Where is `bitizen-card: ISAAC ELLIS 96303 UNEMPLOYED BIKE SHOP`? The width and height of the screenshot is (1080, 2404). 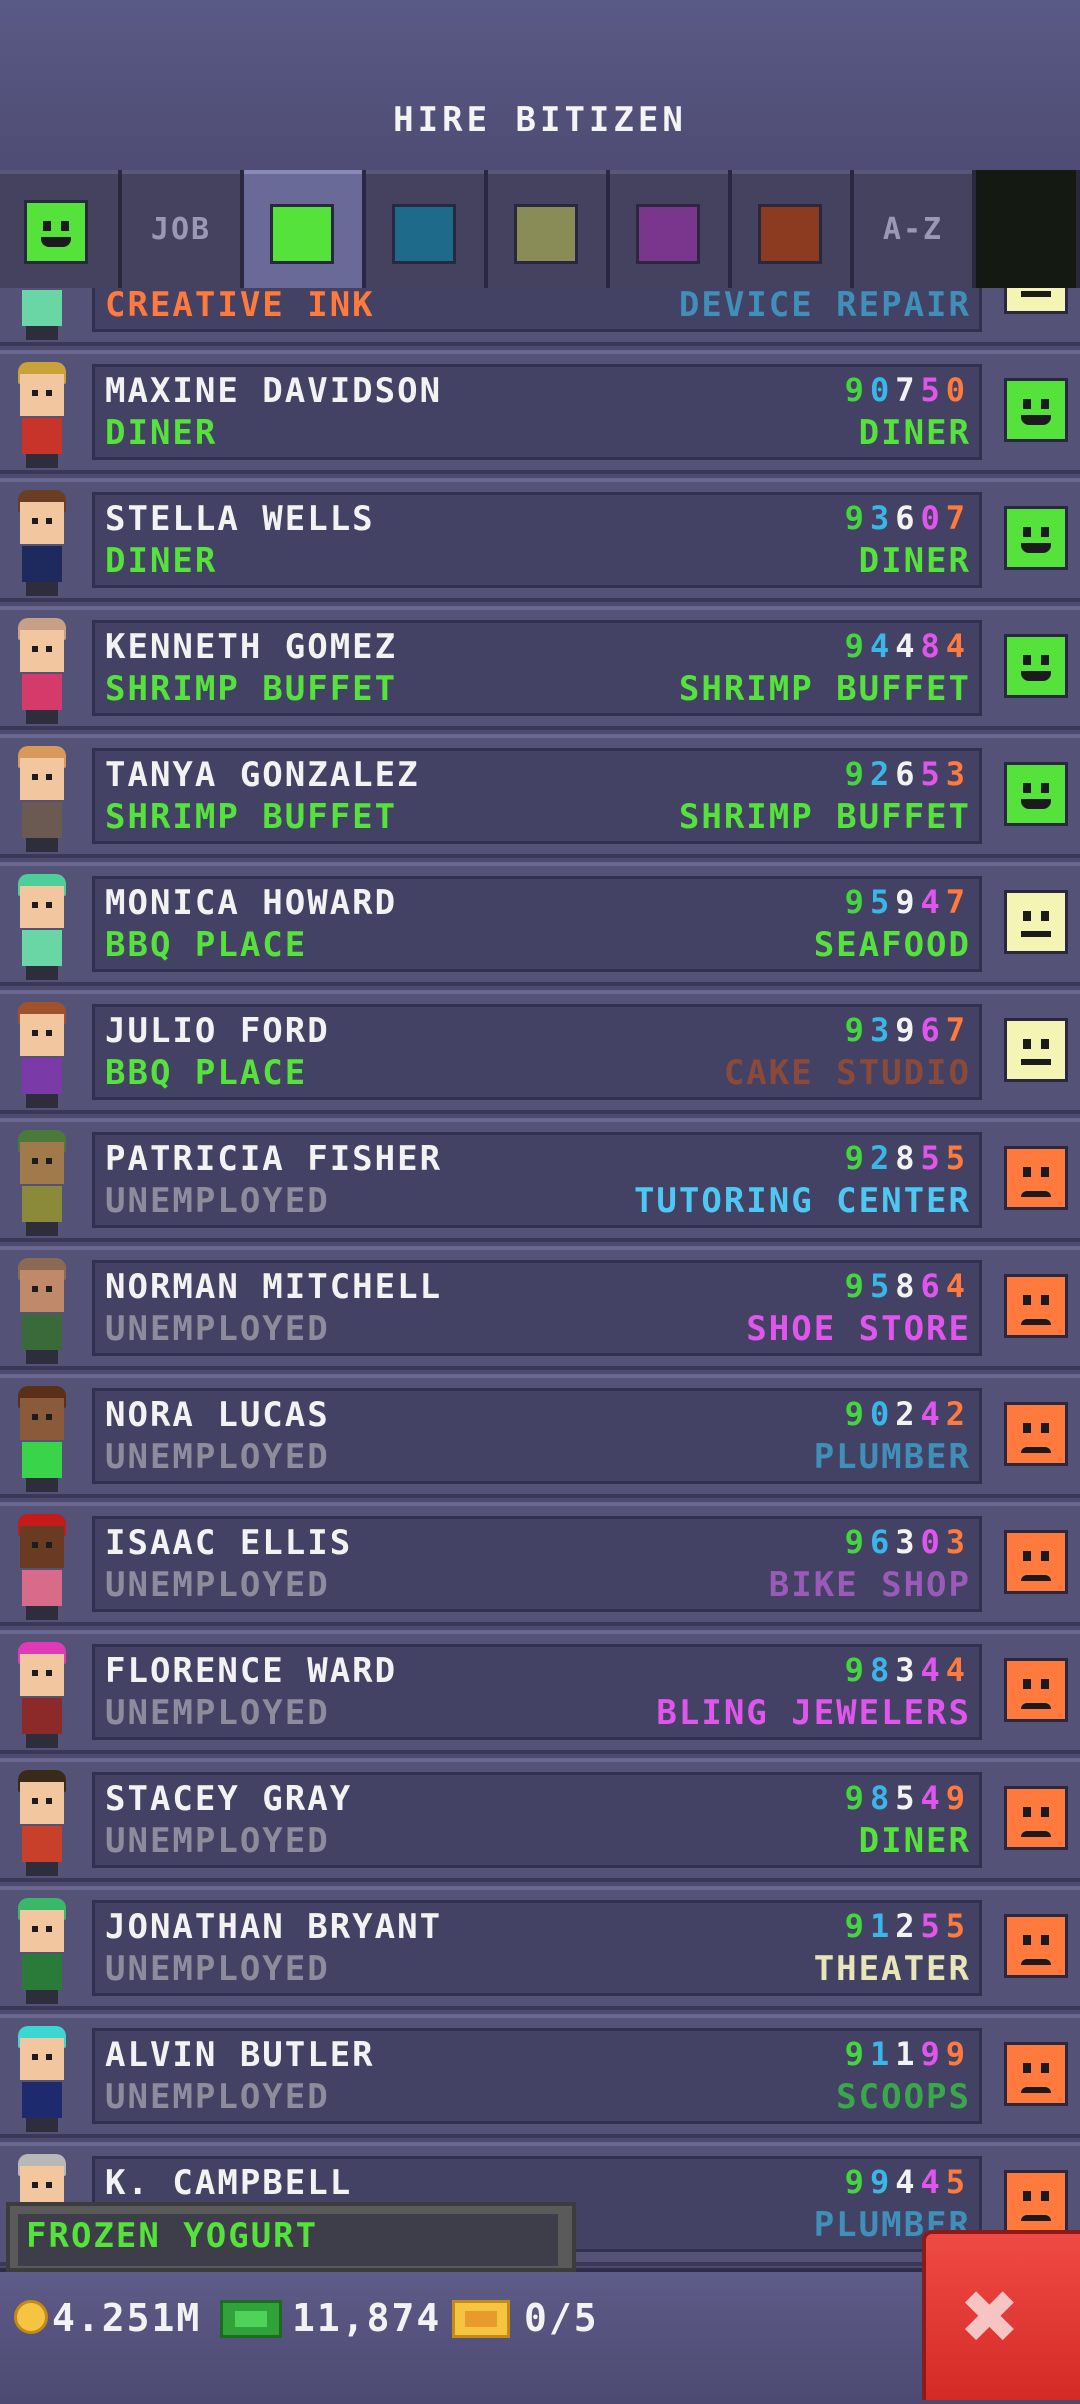
bitizen-card: ISAAC ELLIS 96303 UNEMPLOYED BIKE SHOP is located at coordinates (537, 1564).